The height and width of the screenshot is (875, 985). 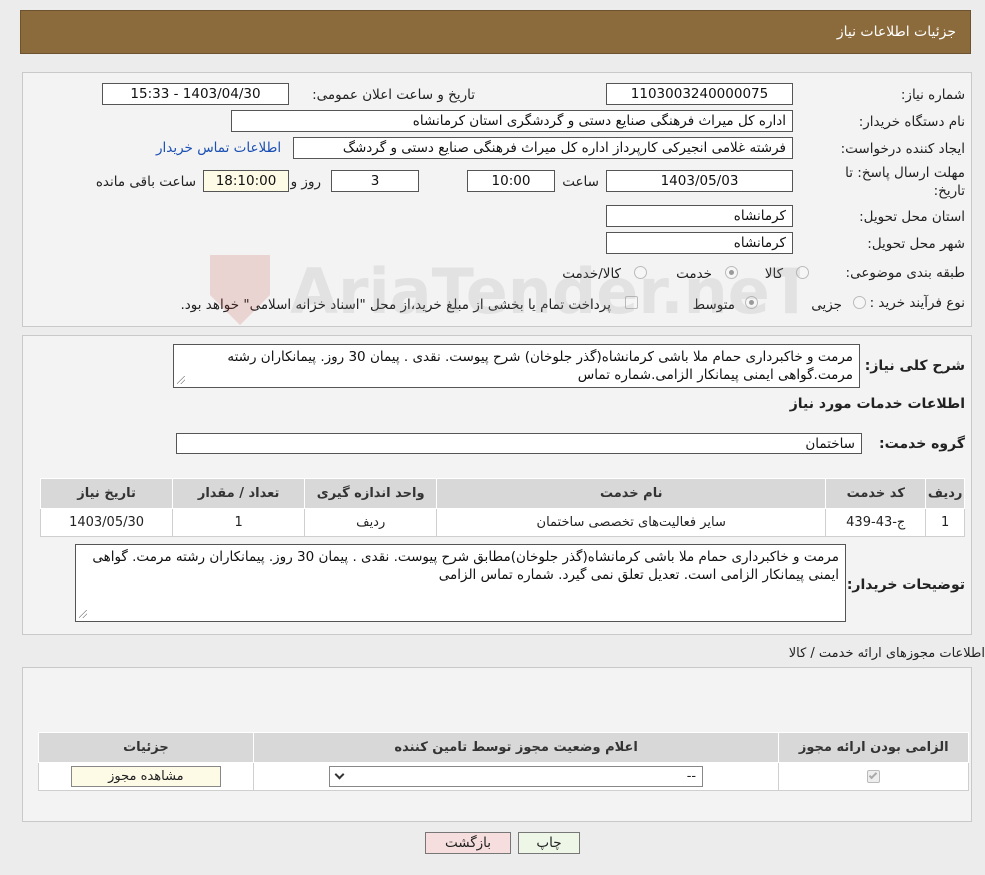 What do you see at coordinates (146, 747) in the screenshot?
I see `col-permit-details: جزئیات` at bounding box center [146, 747].